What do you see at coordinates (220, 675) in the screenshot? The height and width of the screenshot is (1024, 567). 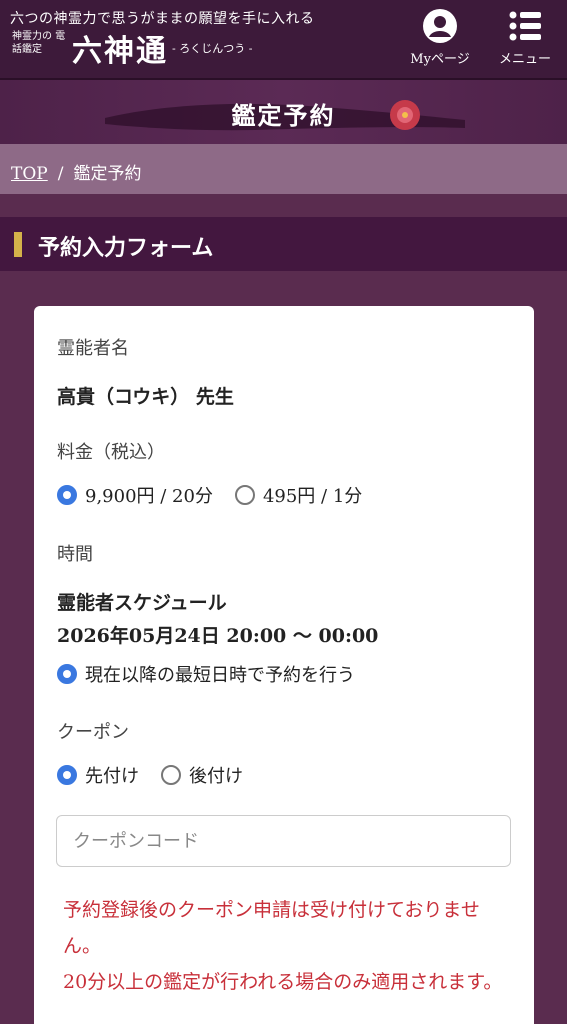 I see `earliest-option-label: 現在以降の最短日時で予約を行う` at bounding box center [220, 675].